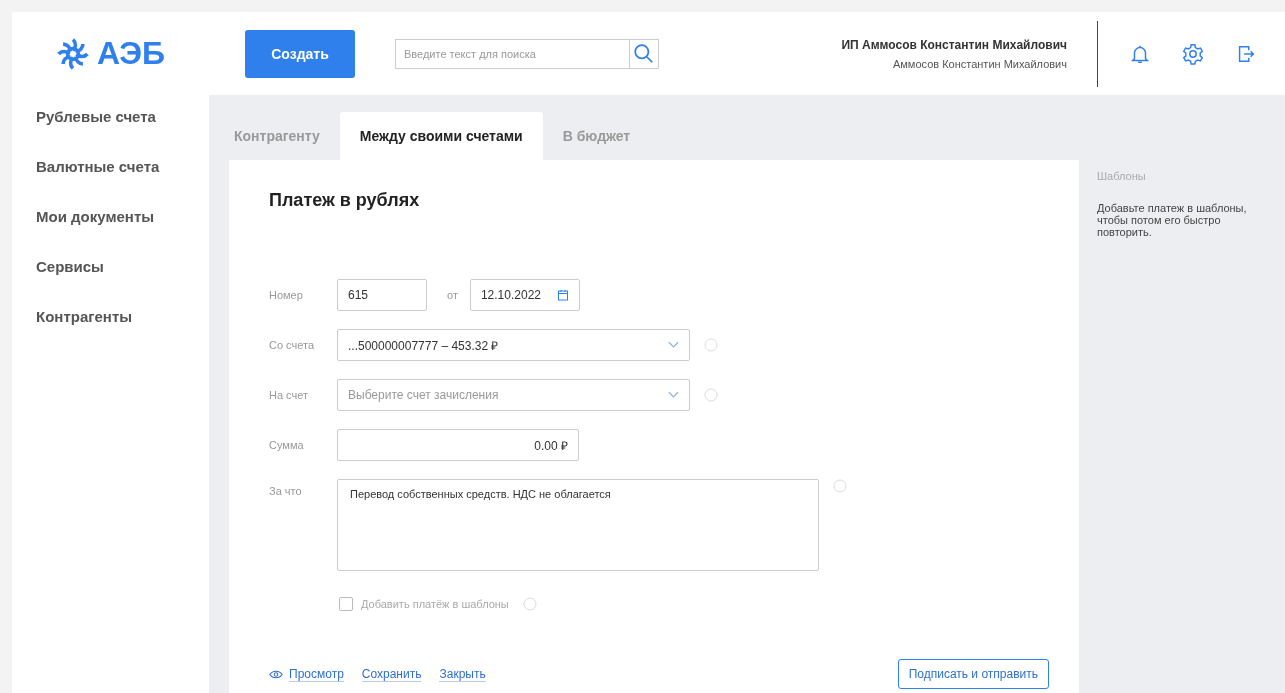  I want to click on purpose-field: Перевод собственных средств. НДС не облагается, so click(578, 525).